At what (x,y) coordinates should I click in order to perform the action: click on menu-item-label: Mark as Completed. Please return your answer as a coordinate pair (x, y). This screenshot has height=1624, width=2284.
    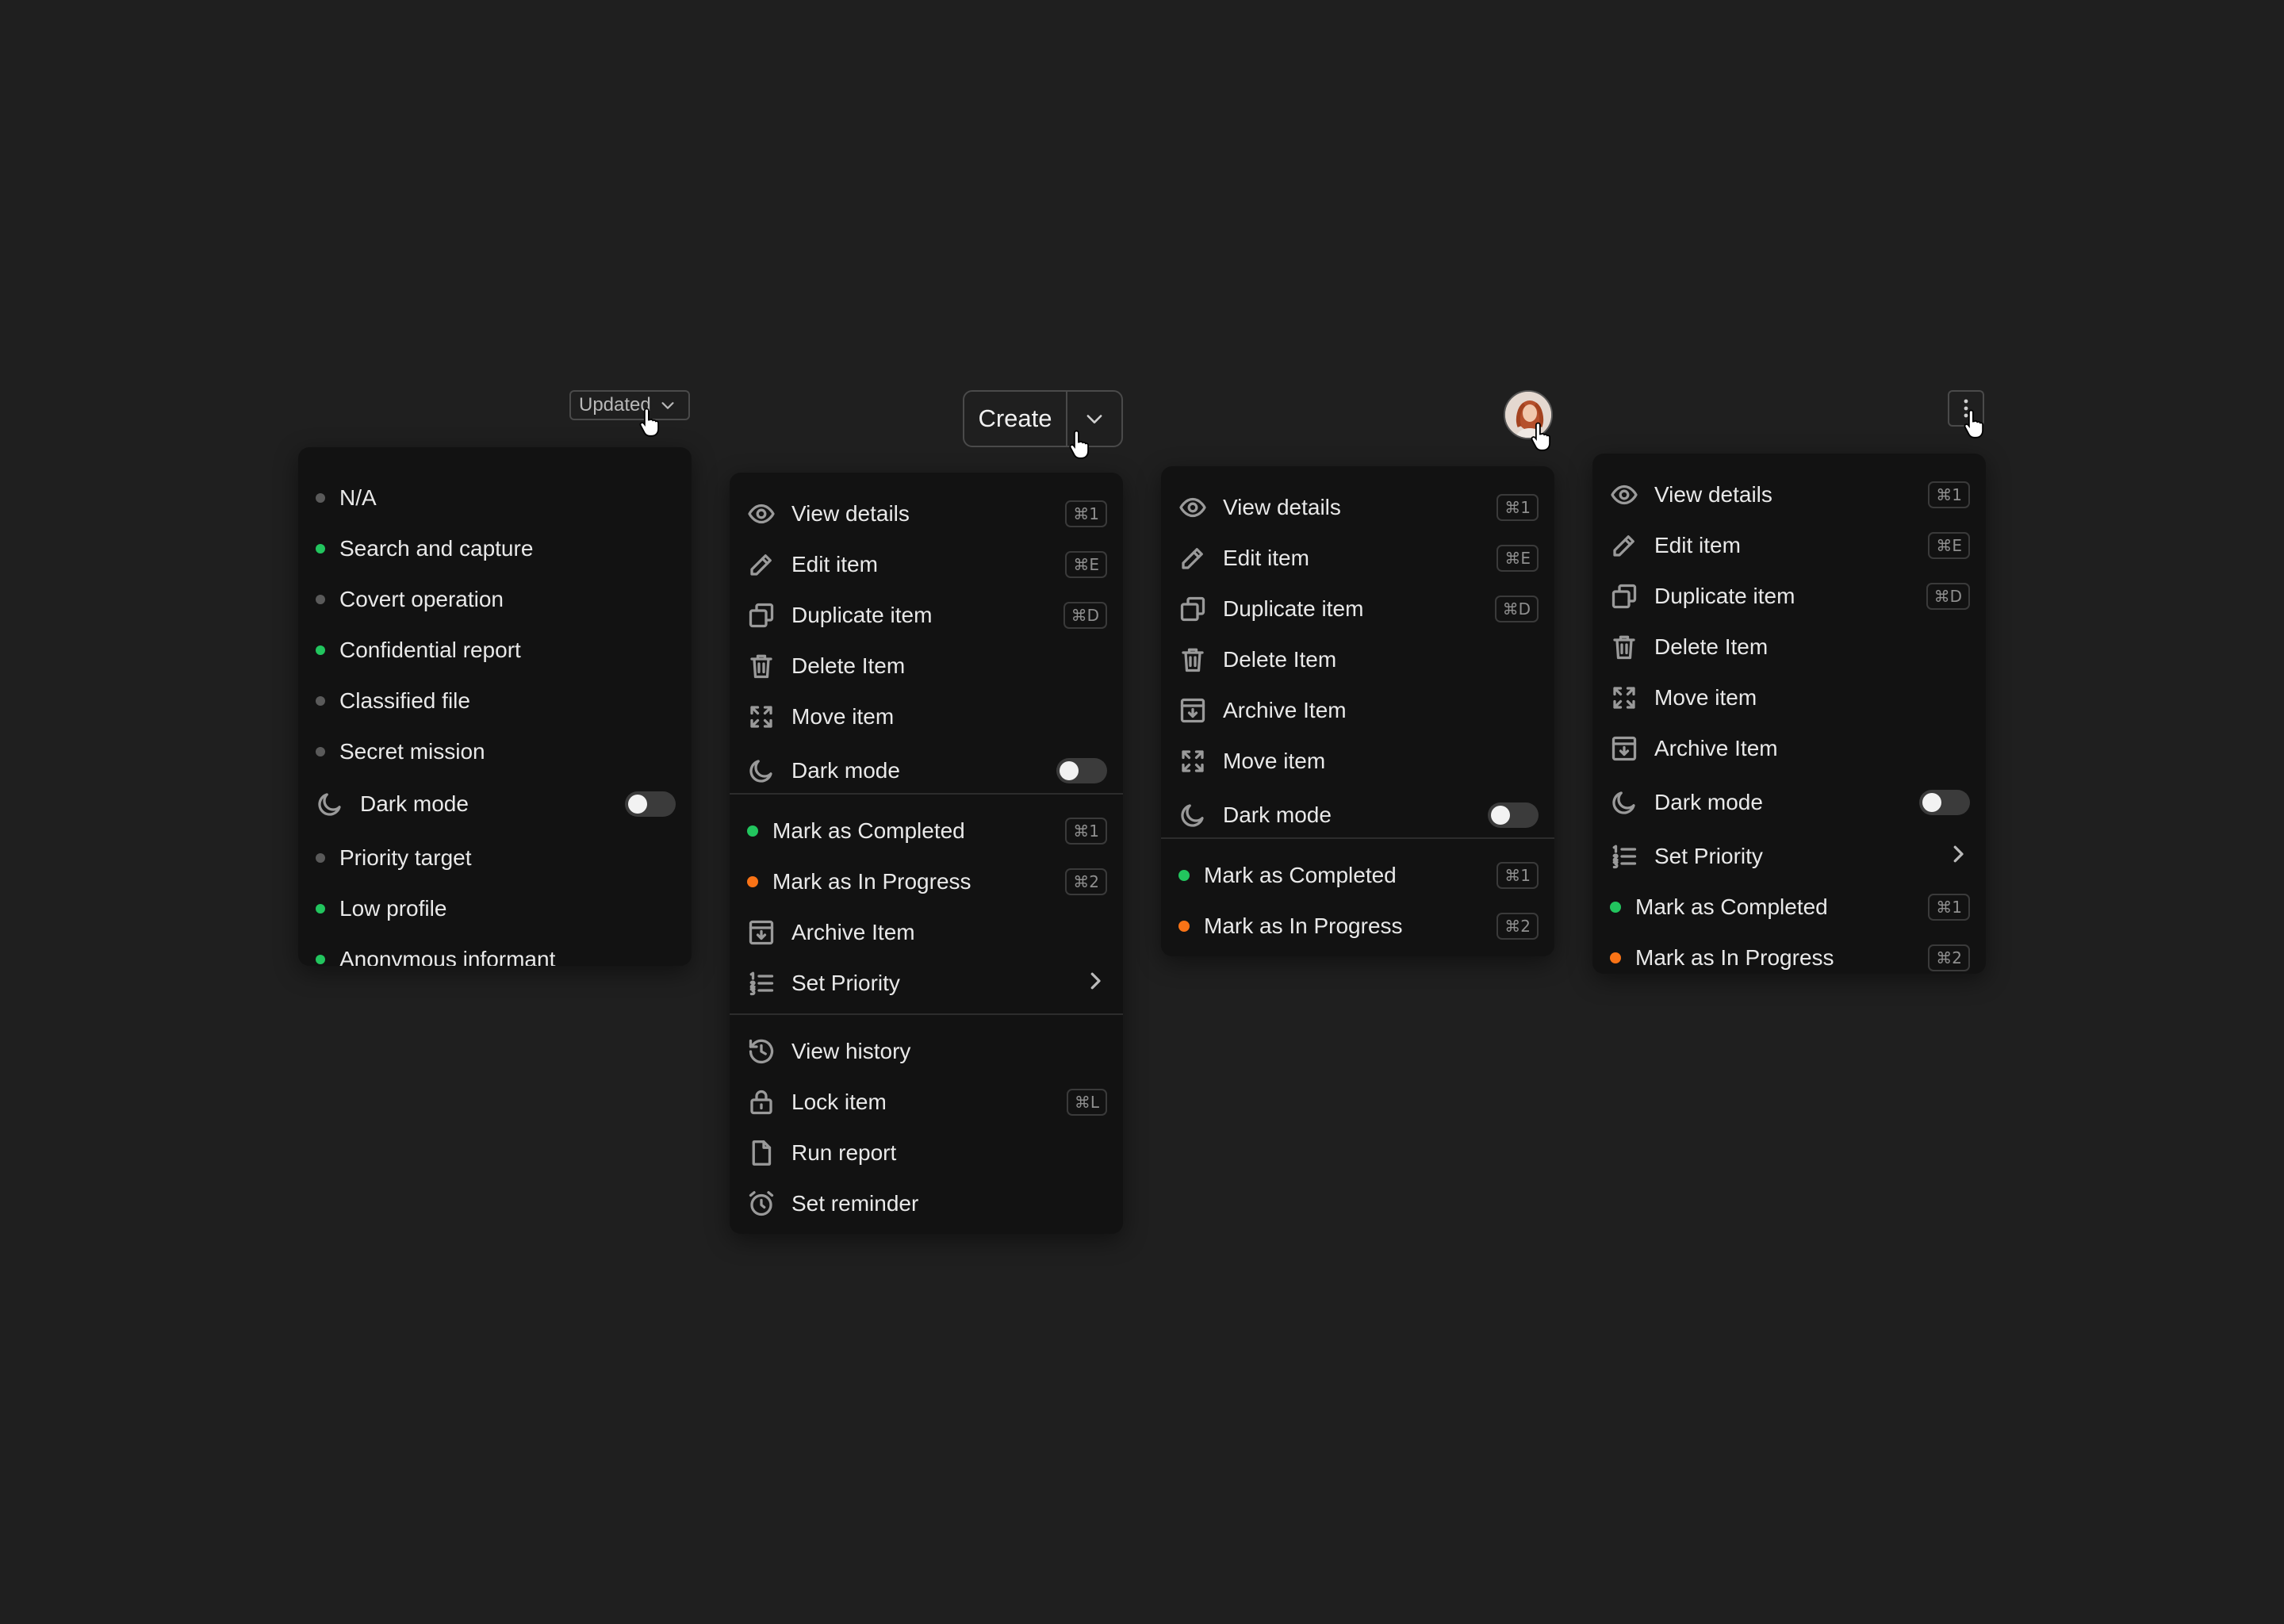
    Looking at the image, I should click on (1300, 875).